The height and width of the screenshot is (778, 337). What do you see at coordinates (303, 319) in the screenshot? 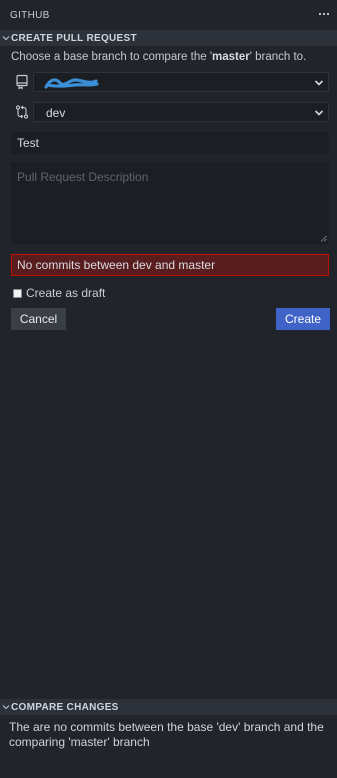
I see `create-button: Create` at bounding box center [303, 319].